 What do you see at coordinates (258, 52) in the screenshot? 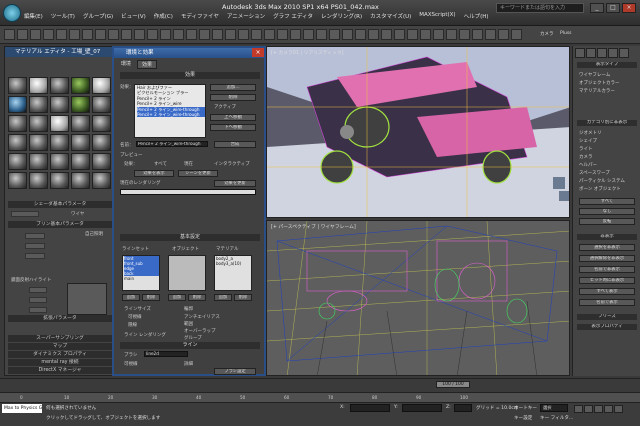
I see `env-close-icon: ×` at bounding box center [258, 52].